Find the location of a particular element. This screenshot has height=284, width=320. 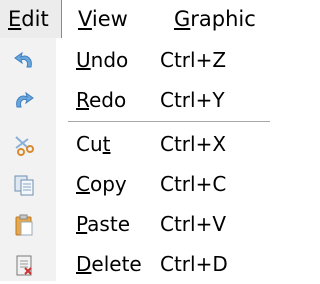

menu-item-copy: Copy Ctrl+C is located at coordinates (135, 184).